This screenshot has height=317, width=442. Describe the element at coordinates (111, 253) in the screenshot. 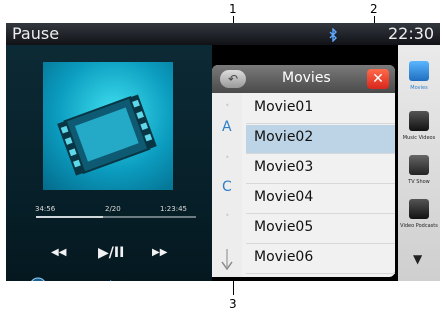

I see `play-pause-button: ▶/II` at that location.